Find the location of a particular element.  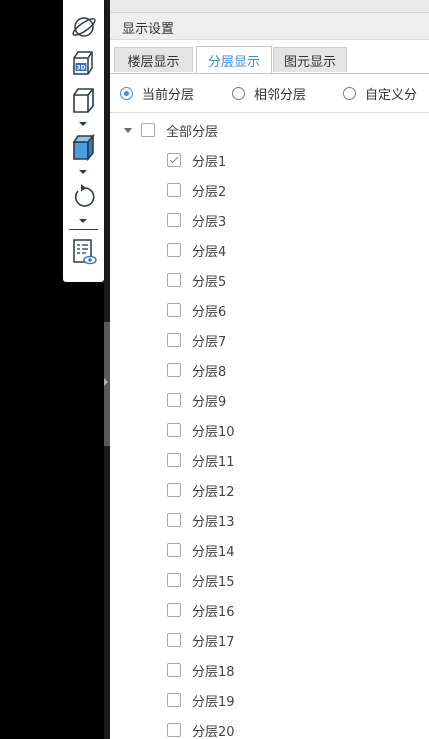

cube-outline-icon is located at coordinates (83, 100).